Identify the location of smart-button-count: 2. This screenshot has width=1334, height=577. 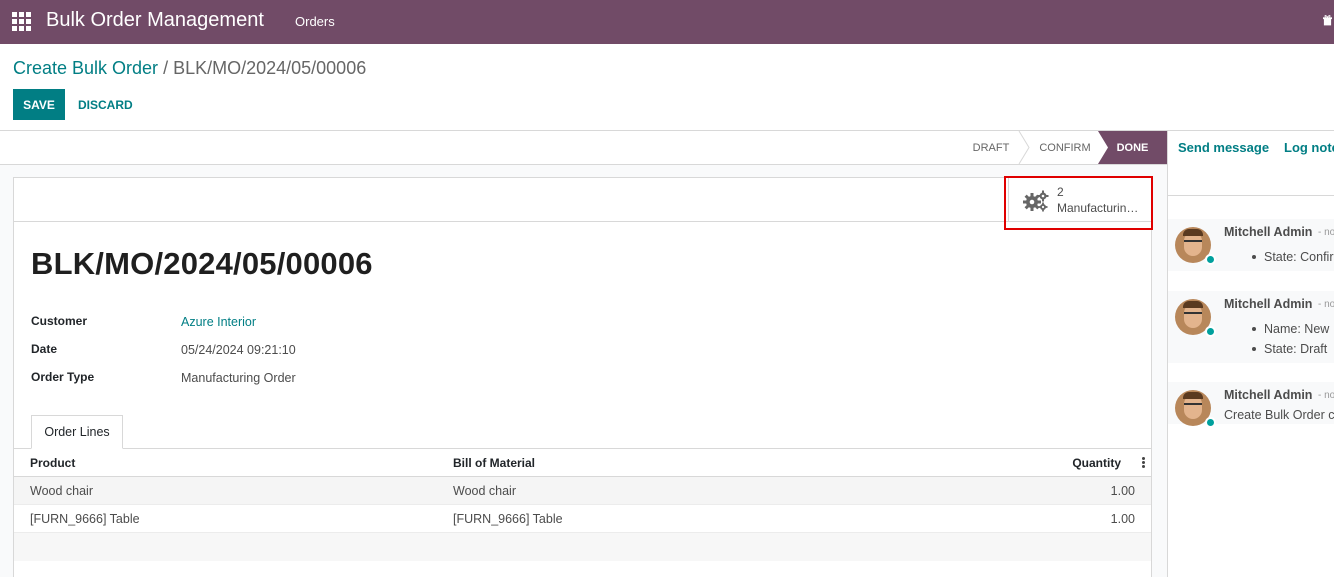
(1060, 192).